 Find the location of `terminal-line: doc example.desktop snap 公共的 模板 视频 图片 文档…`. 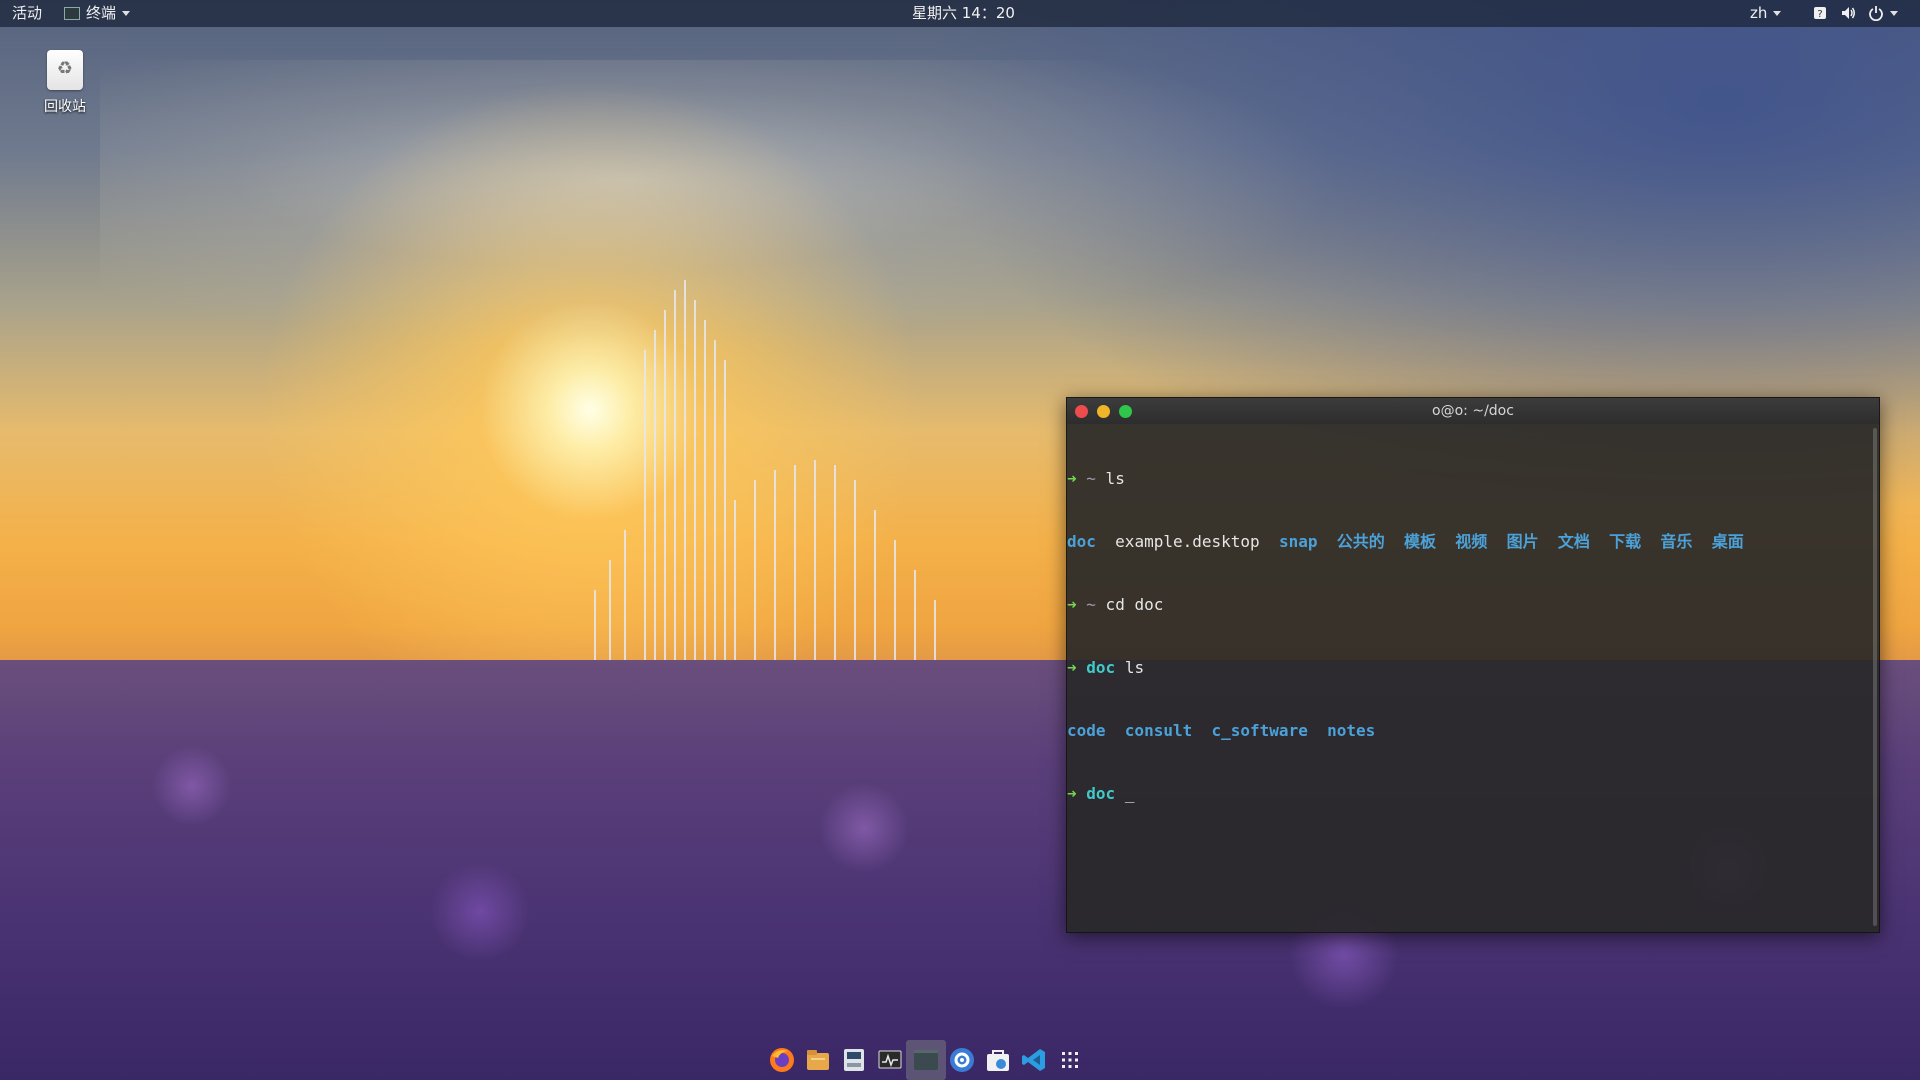

terminal-line: doc example.desktop snap 公共的 模板 视频 图片 文档… is located at coordinates (1469, 541).